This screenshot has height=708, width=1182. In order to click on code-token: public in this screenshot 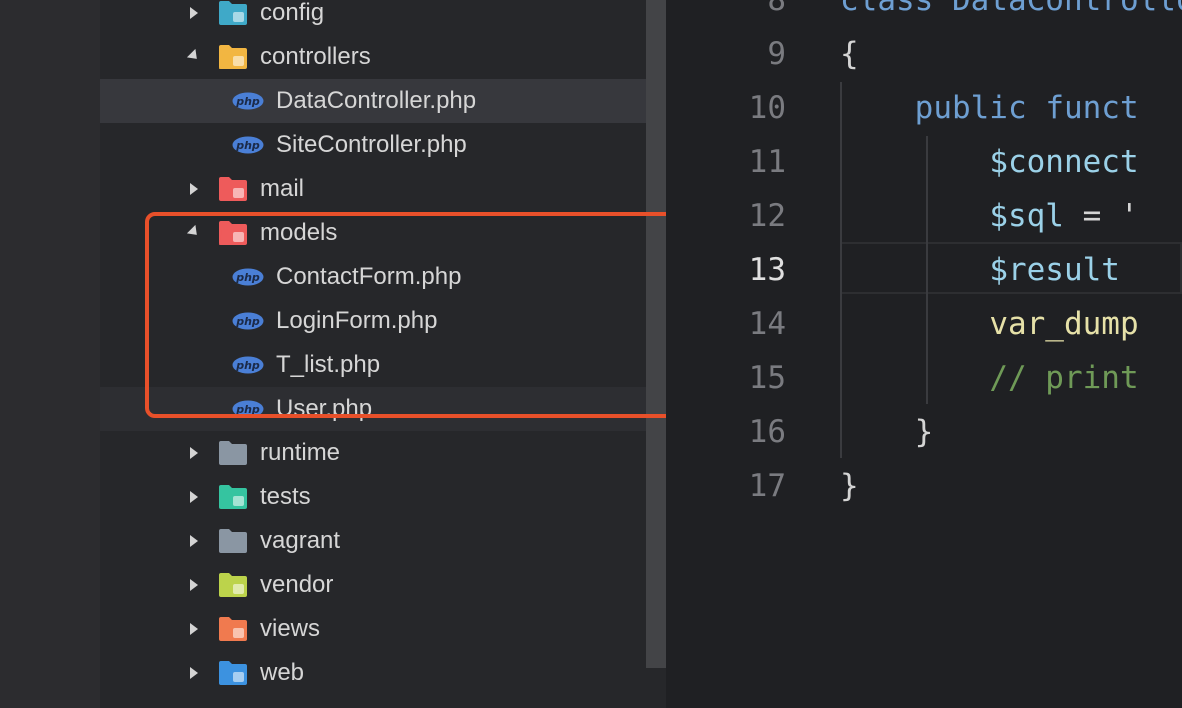, I will do `click(970, 108)`.